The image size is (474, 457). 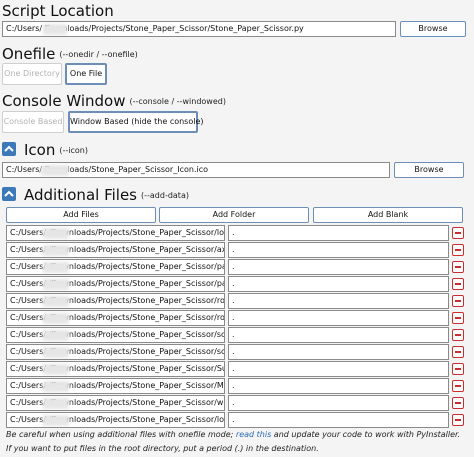 I want to click on add-blank-button: Add Blank, so click(x=388, y=215).